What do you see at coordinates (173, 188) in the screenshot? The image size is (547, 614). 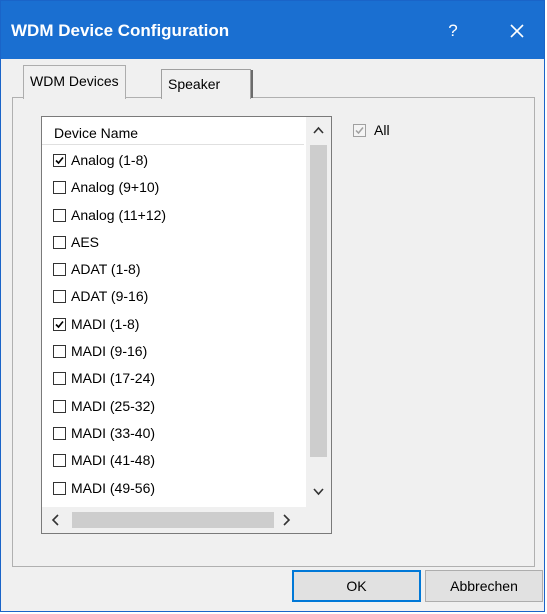 I see `list-item: Analog (9+10)` at bounding box center [173, 188].